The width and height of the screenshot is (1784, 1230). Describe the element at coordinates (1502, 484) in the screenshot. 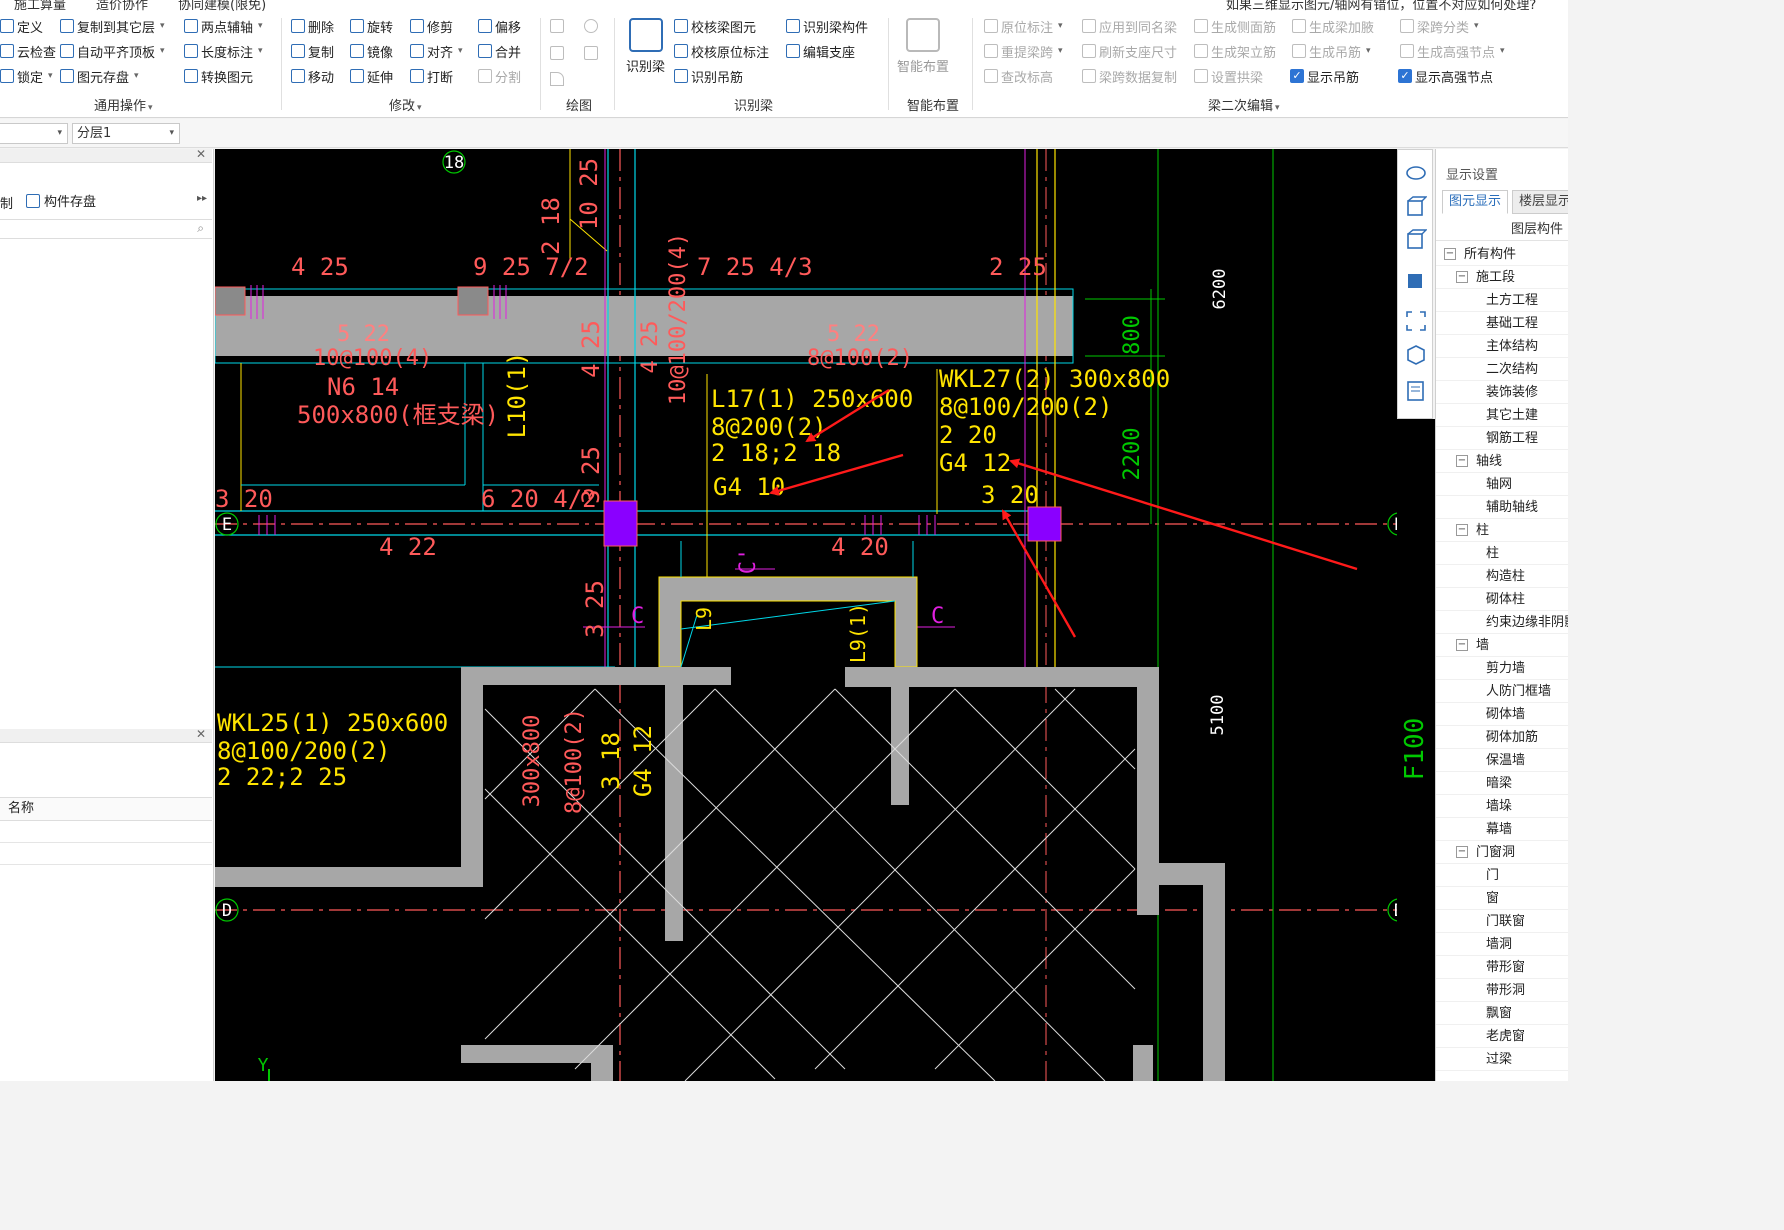

I see `tree-item: 轴网` at that location.